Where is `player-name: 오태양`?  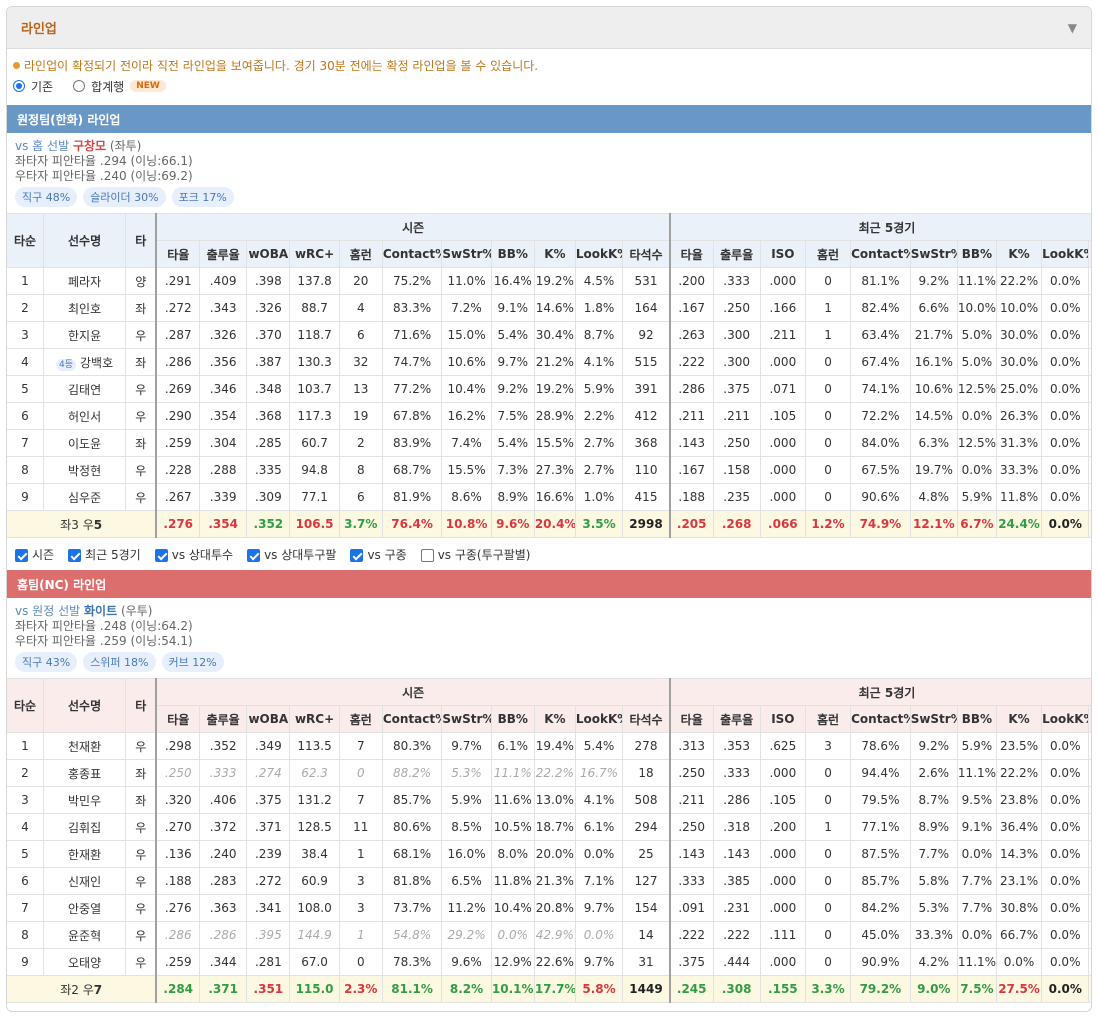
player-name: 오태양 is located at coordinates (84, 963).